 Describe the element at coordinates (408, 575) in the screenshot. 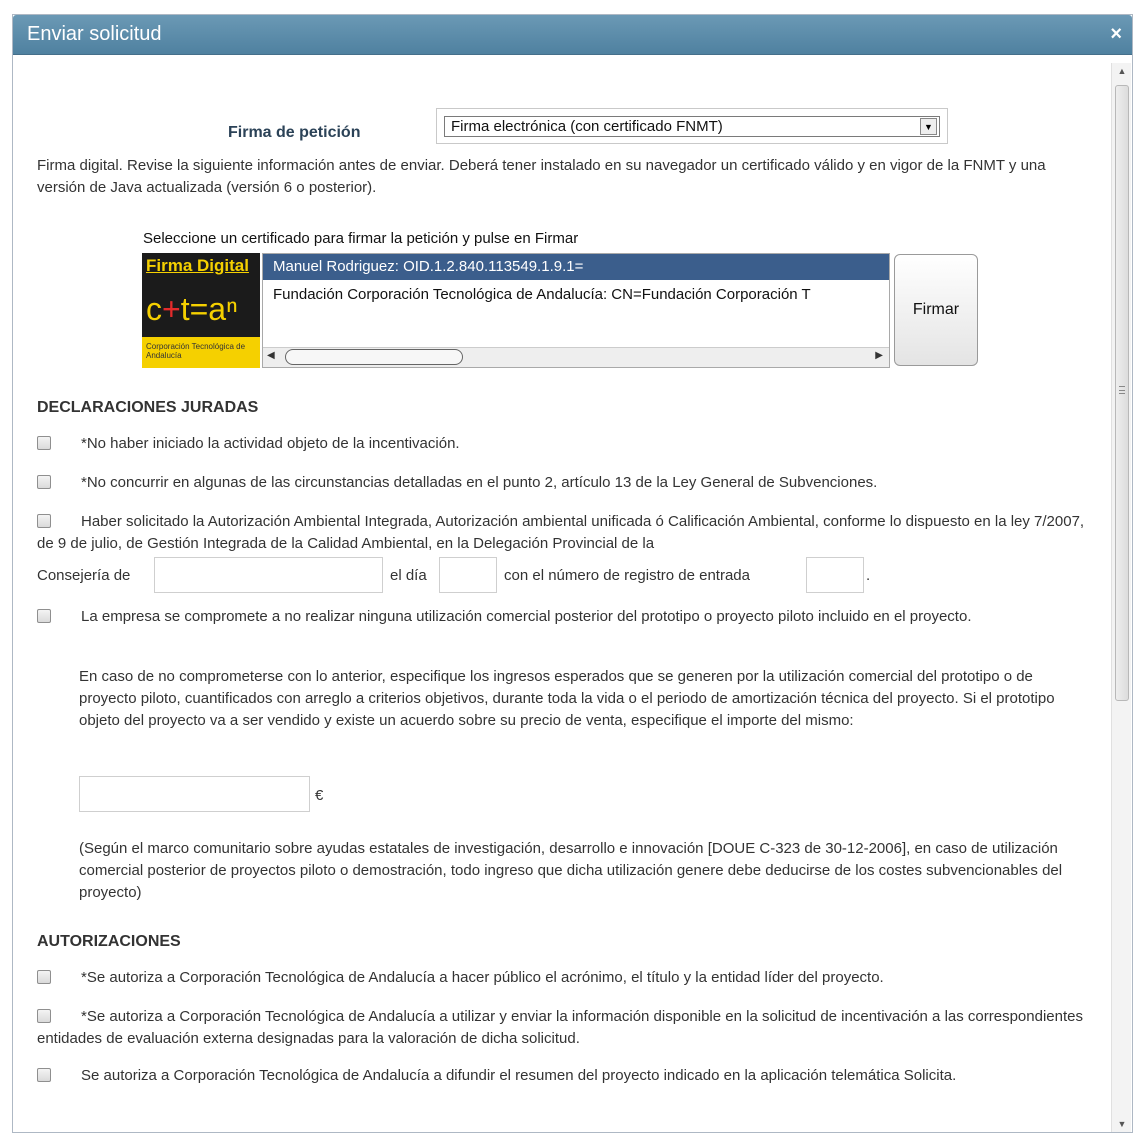

I see `dia-label: el día` at that location.